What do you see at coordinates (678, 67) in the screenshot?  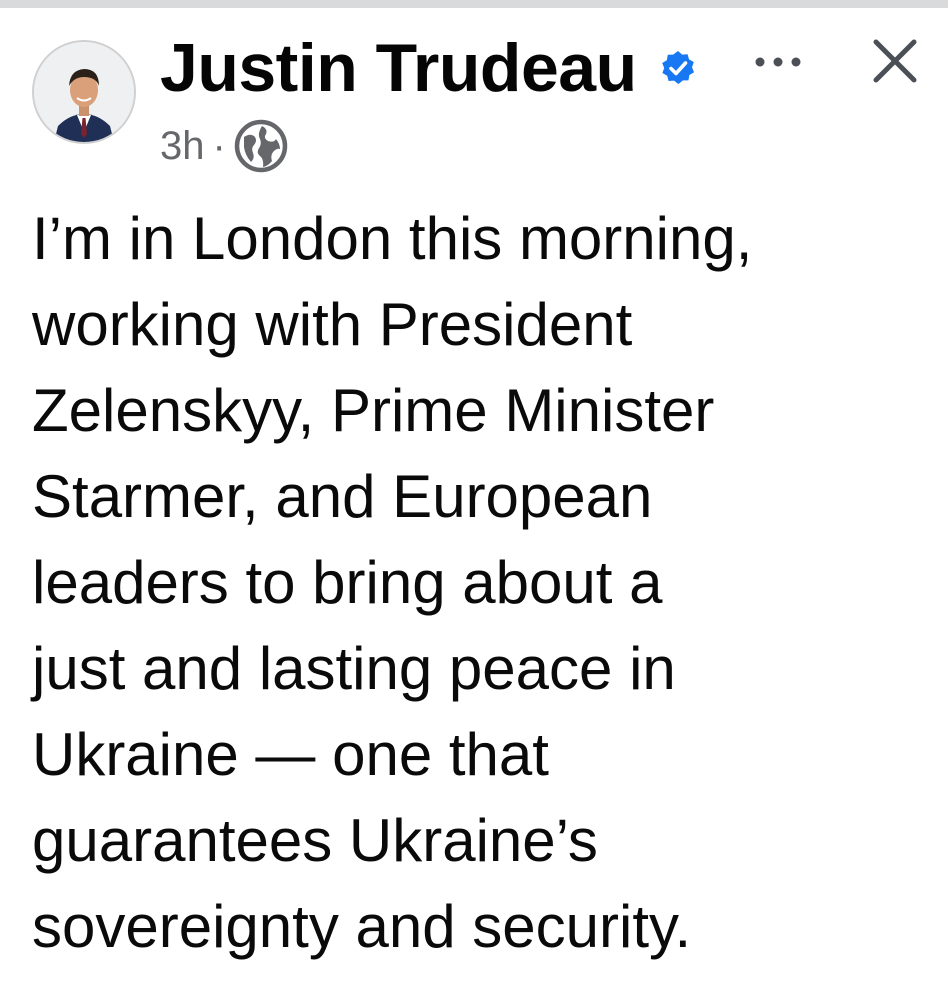 I see `verified-badge-icon` at bounding box center [678, 67].